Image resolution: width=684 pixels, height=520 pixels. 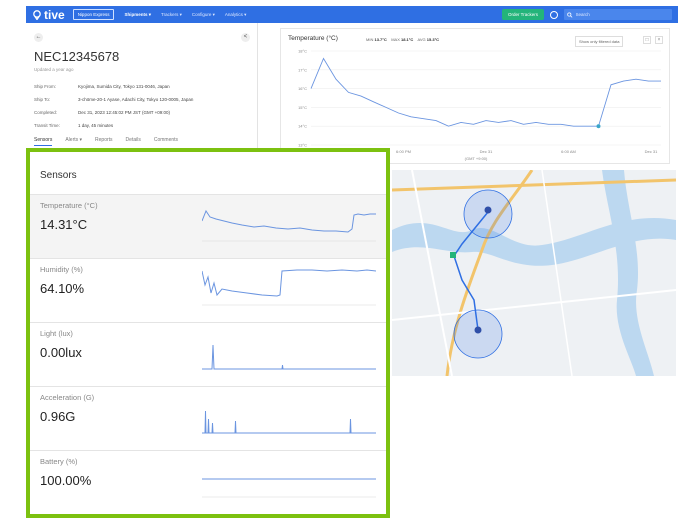 What do you see at coordinates (478, 330) in the screenshot?
I see `destination-pin-icon` at bounding box center [478, 330].